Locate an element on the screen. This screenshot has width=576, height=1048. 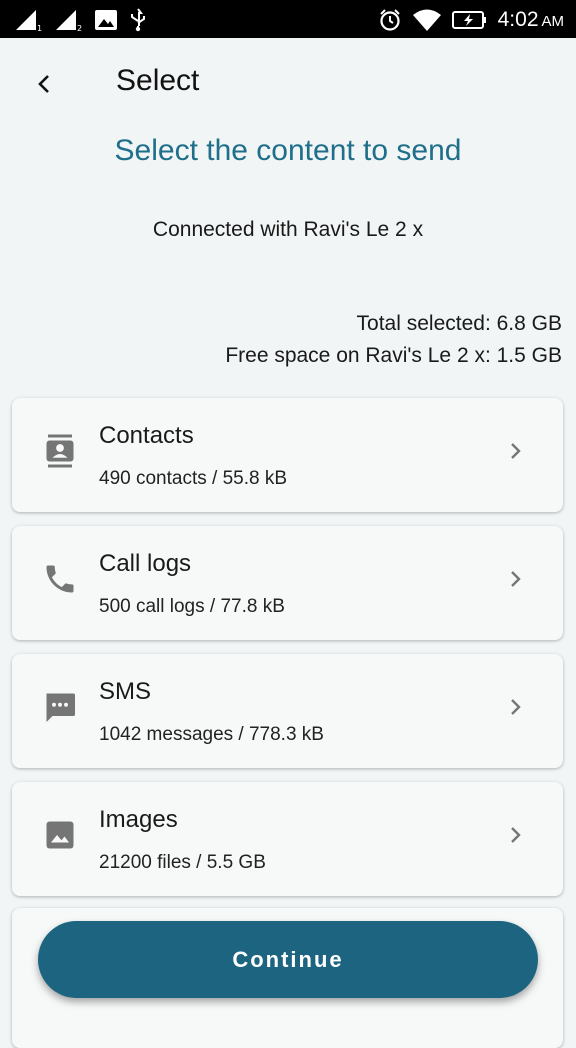
page-title: Select is located at coordinates (158, 80).